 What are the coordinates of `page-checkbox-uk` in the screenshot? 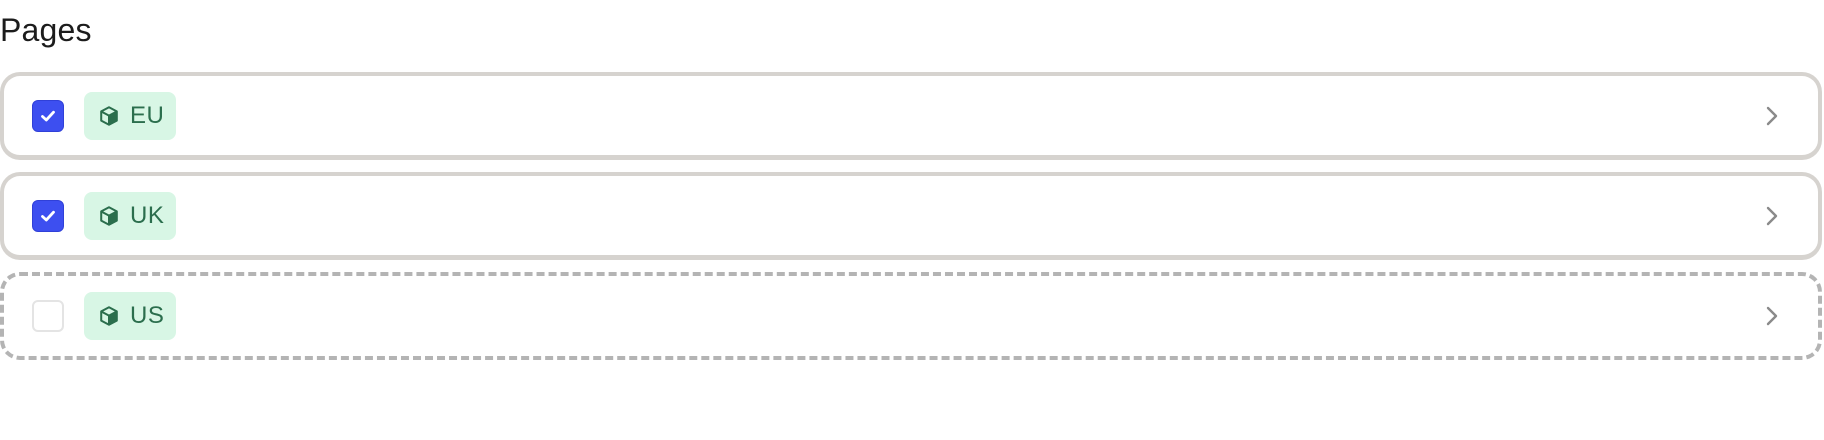 It's located at (48, 215).